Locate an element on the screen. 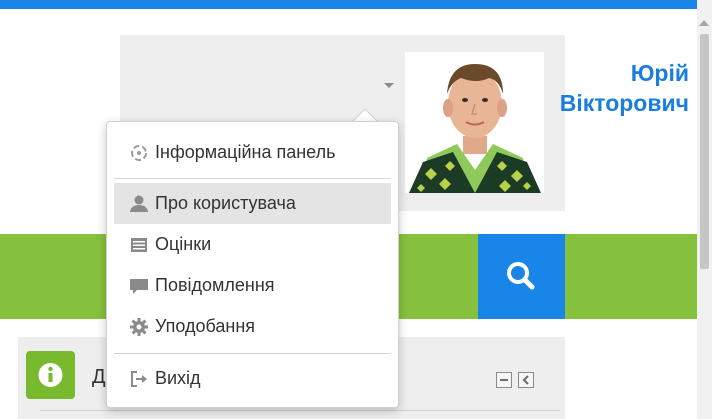 The width and height of the screenshot is (712, 419). menu-item-label: Уподобання is located at coordinates (205, 326).